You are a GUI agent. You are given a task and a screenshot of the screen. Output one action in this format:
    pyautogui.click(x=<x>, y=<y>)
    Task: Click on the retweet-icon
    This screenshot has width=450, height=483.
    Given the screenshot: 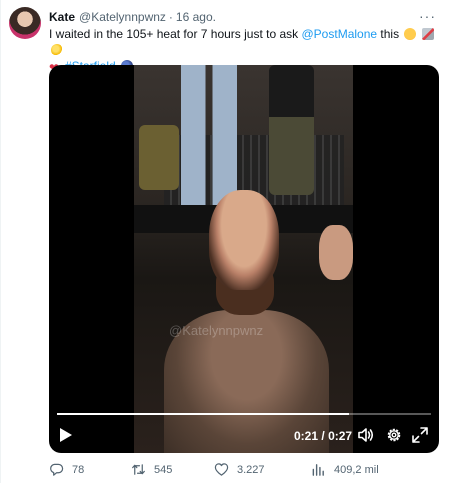 What is the action you would take?
    pyautogui.click(x=138, y=469)
    